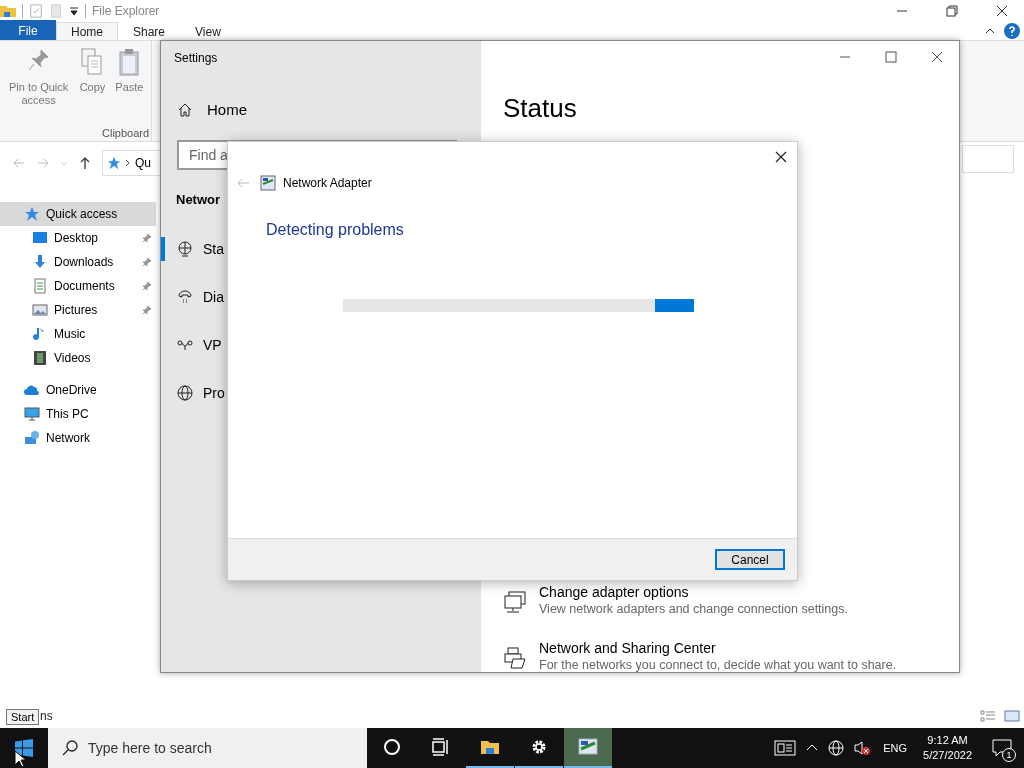 The height and width of the screenshot is (768, 1024). I want to click on link-title: Change adapter options, so click(693, 592).